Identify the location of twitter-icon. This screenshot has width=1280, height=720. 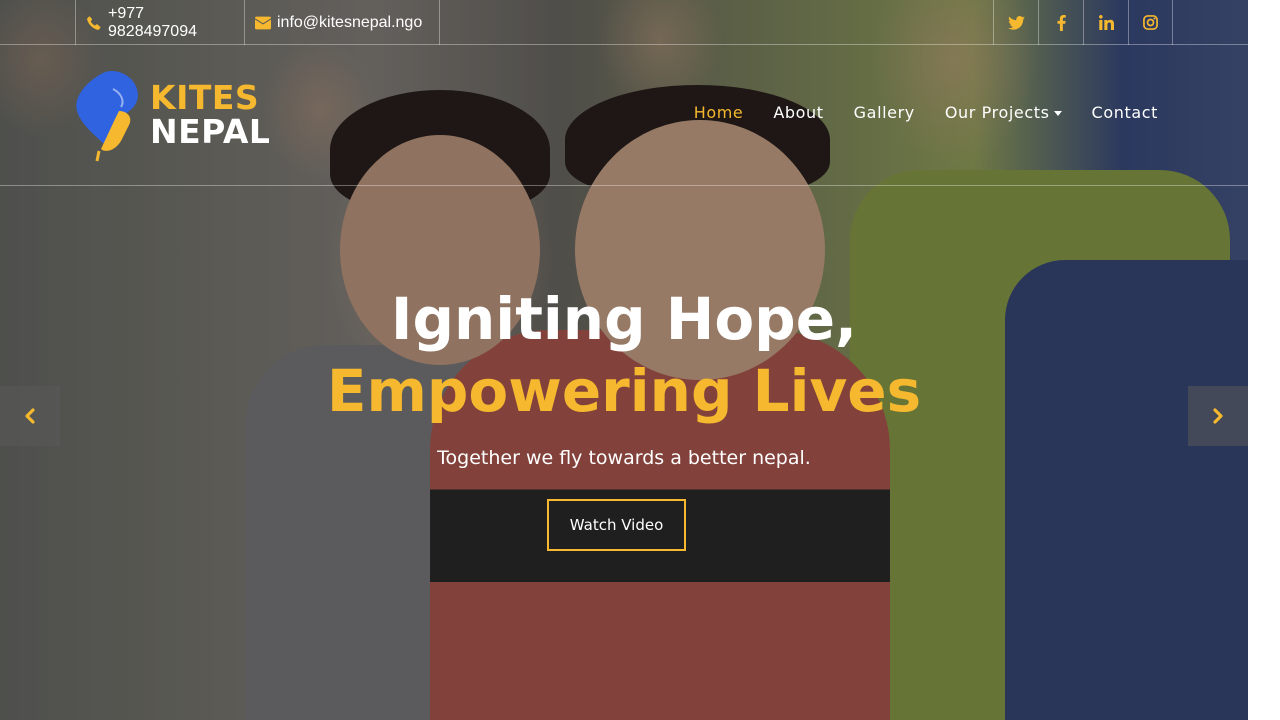
(1015, 22).